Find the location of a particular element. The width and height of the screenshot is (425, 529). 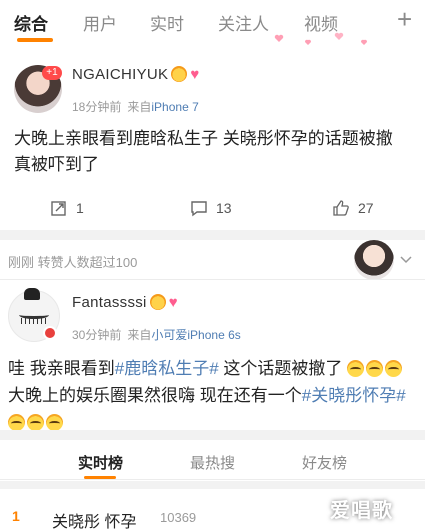

source-link: 小可爱iPhone 6s is located at coordinates (195, 335).